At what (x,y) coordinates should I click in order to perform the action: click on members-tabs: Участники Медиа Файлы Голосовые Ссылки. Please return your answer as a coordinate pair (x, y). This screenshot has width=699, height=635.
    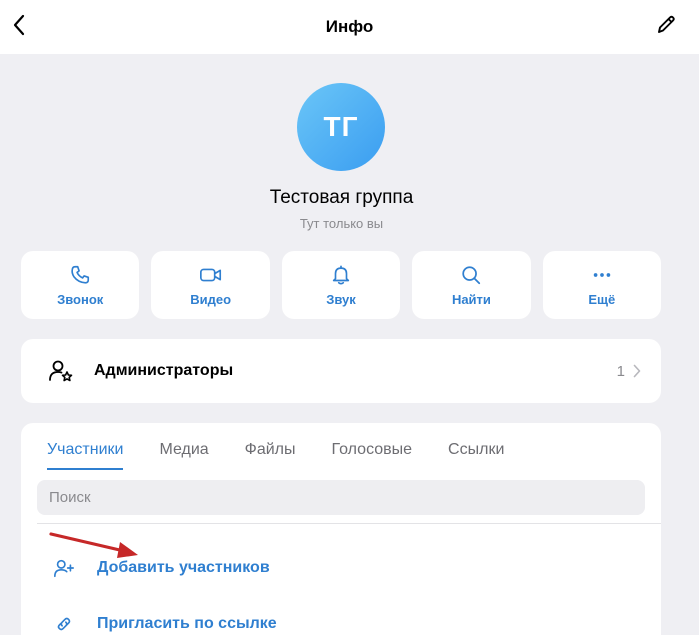
    Looking at the image, I should click on (275, 455).